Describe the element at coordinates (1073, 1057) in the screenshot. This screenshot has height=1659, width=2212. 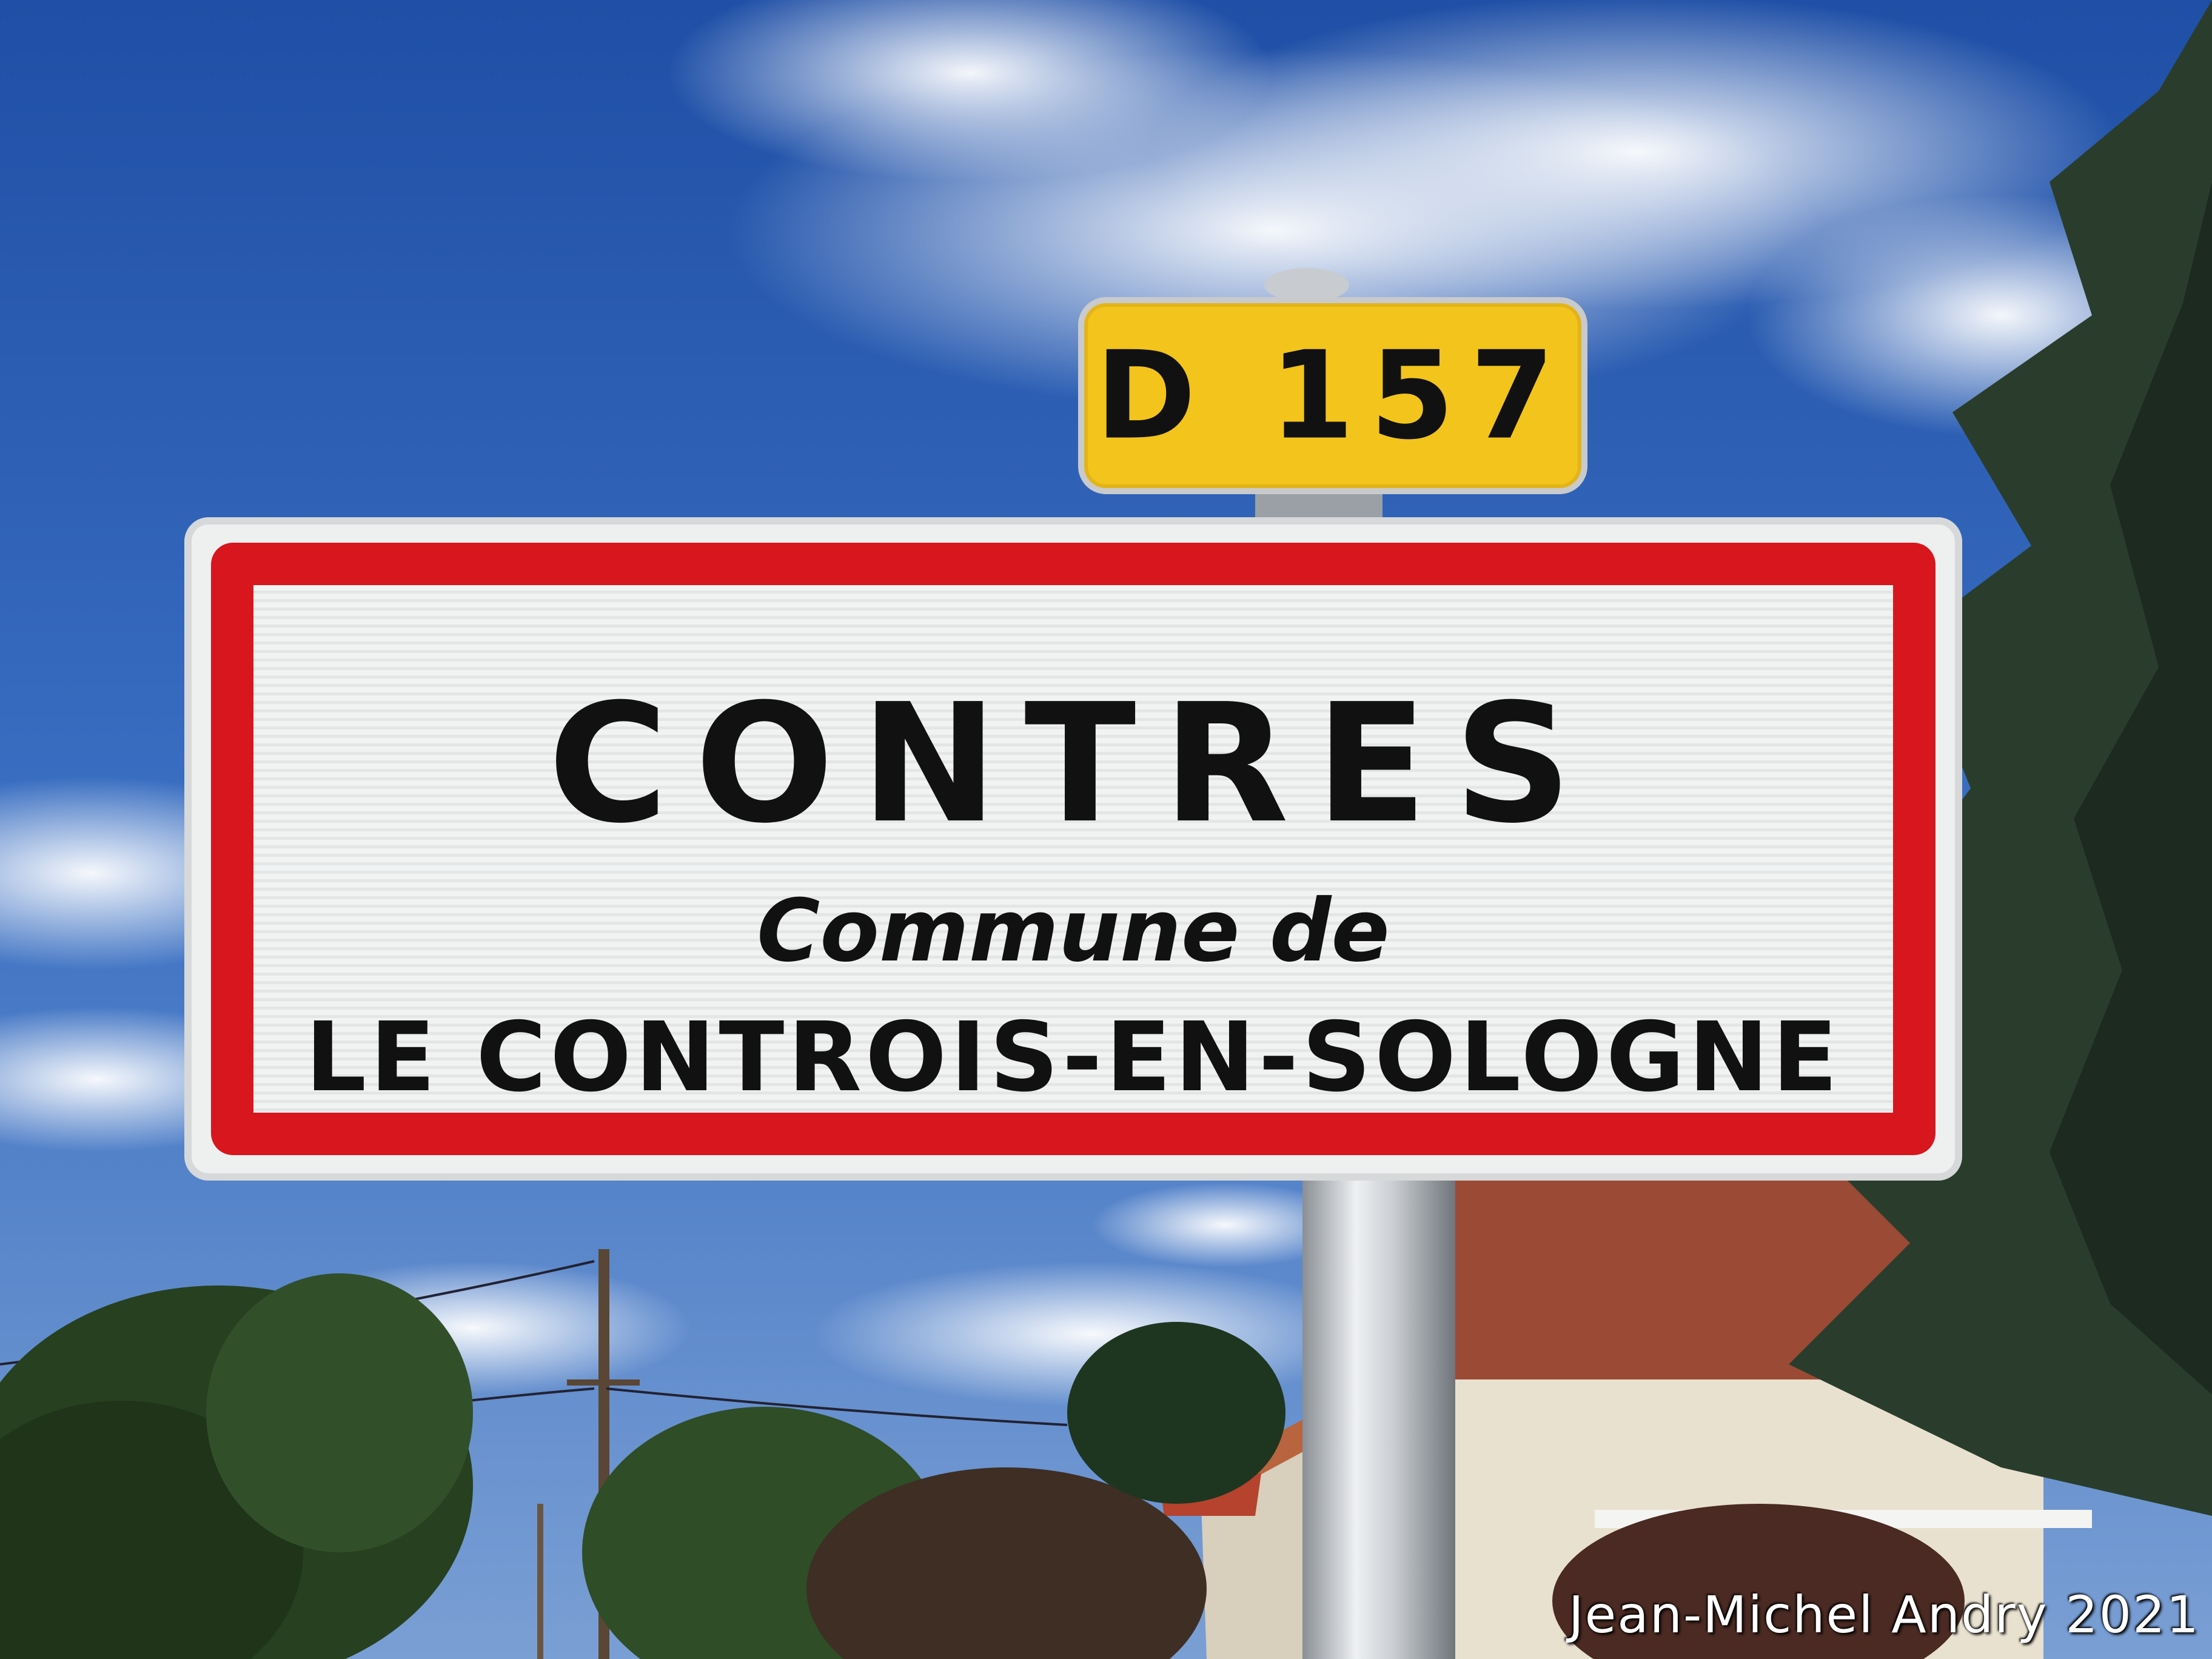
I see `sign-commune-name: LE CONTROIS-EN-SOLOGNE` at that location.